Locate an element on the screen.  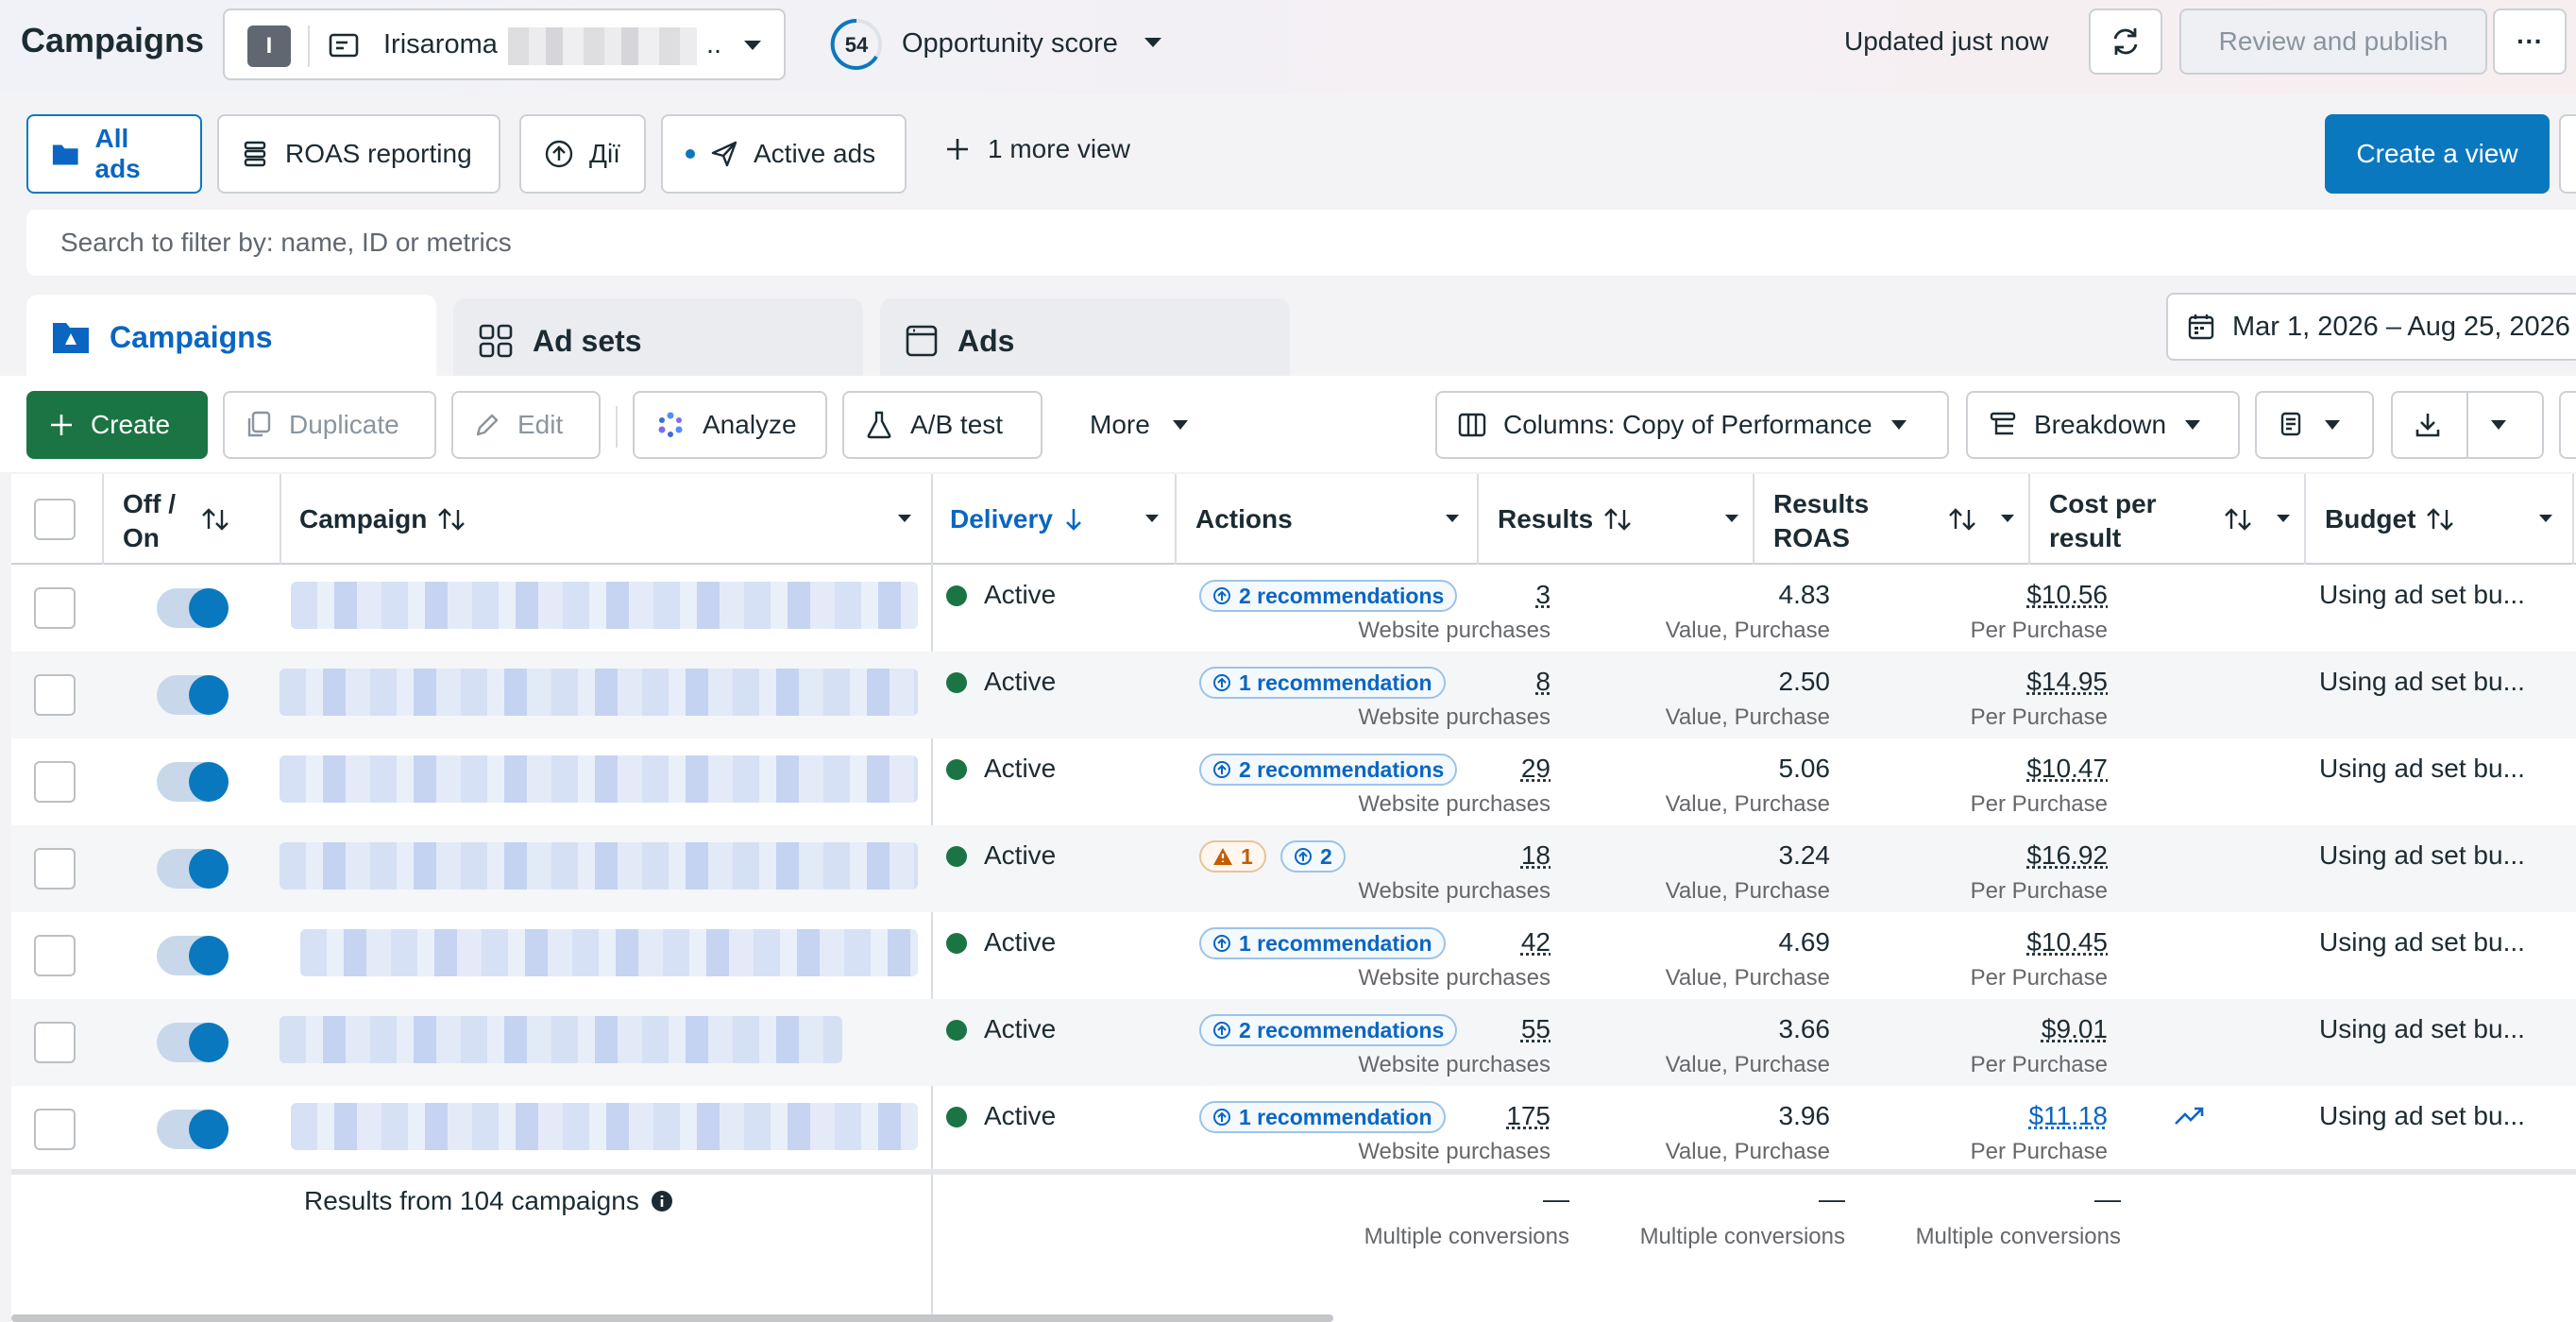
header-results-roas: Results ROAS is located at coordinates (1821, 521).